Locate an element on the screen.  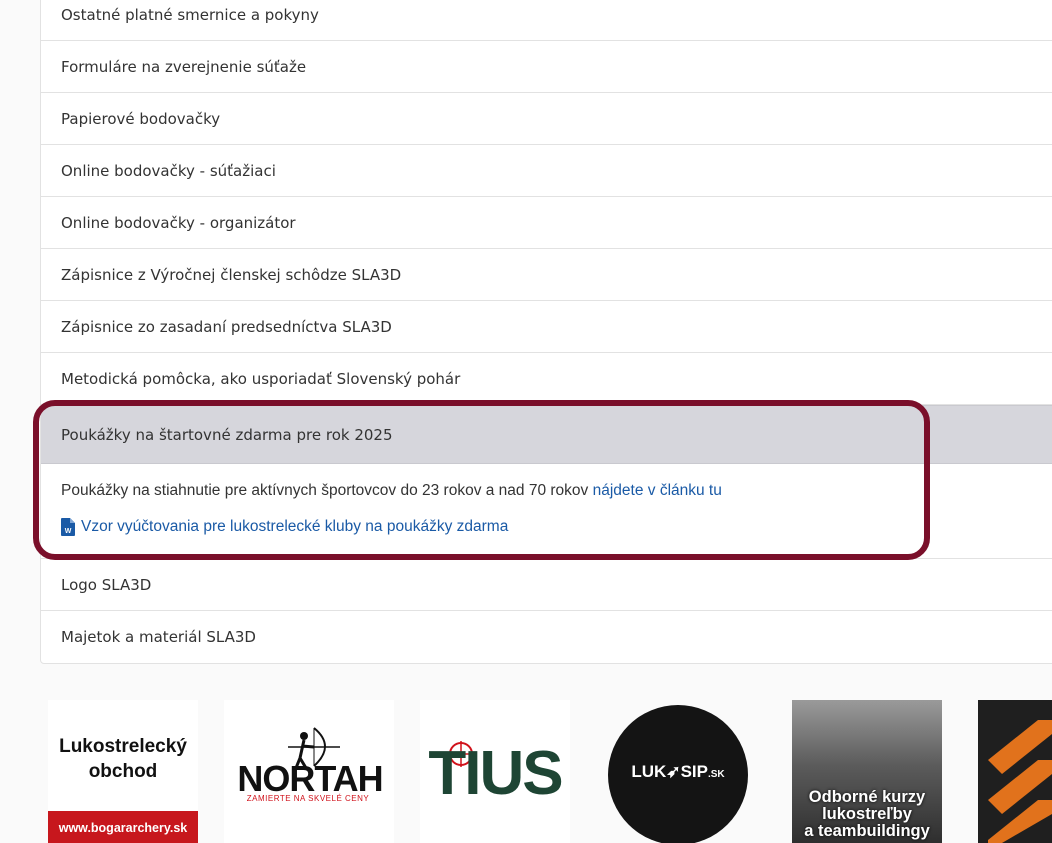
sponsor-lukasip-name: LUK➶SIP.SK is located at coordinates (678, 772).